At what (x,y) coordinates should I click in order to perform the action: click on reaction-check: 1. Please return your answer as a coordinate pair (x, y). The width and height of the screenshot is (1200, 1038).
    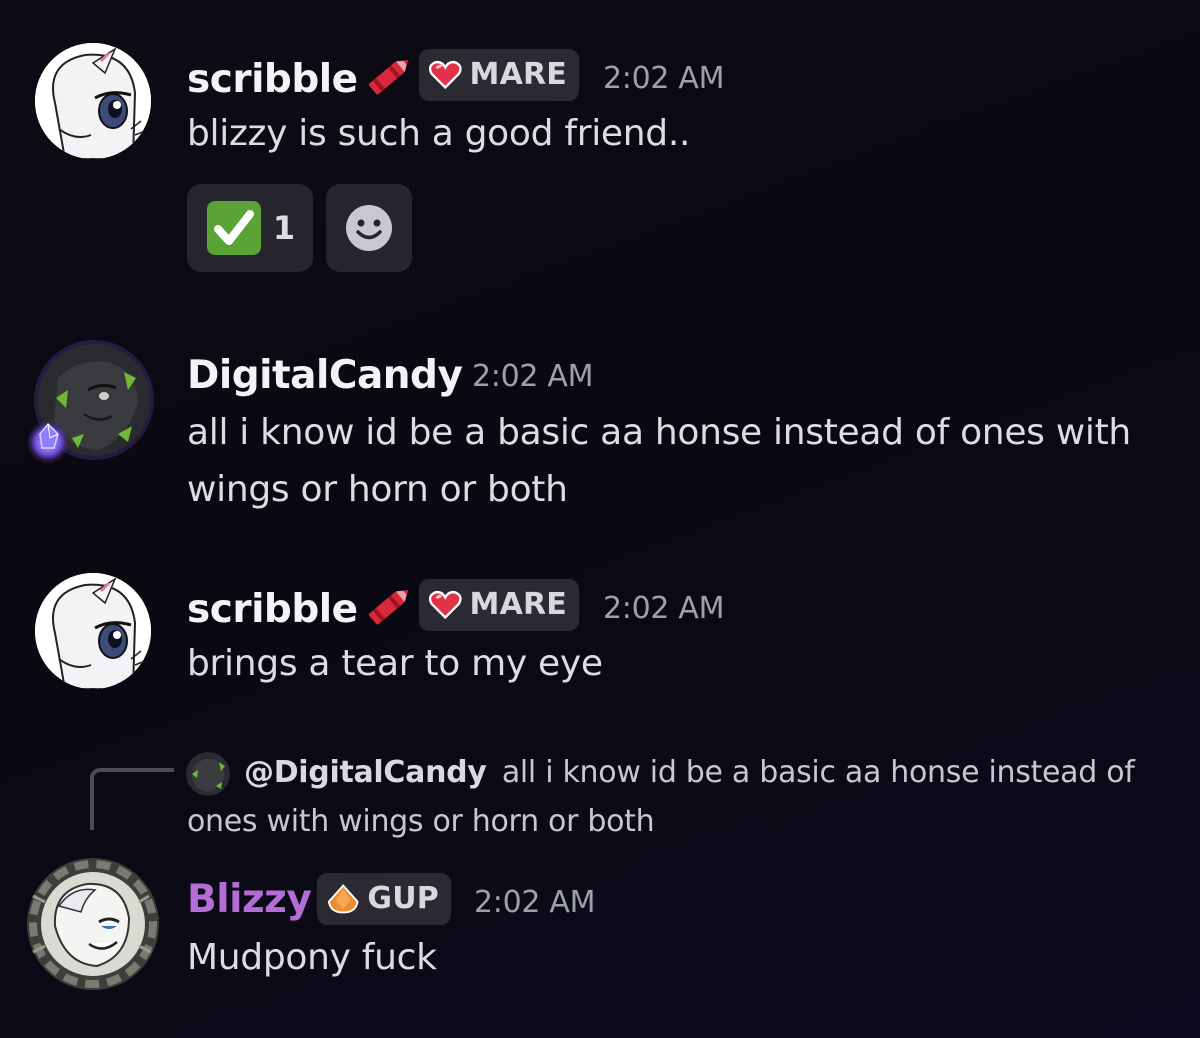
    Looking at the image, I should click on (250, 228).